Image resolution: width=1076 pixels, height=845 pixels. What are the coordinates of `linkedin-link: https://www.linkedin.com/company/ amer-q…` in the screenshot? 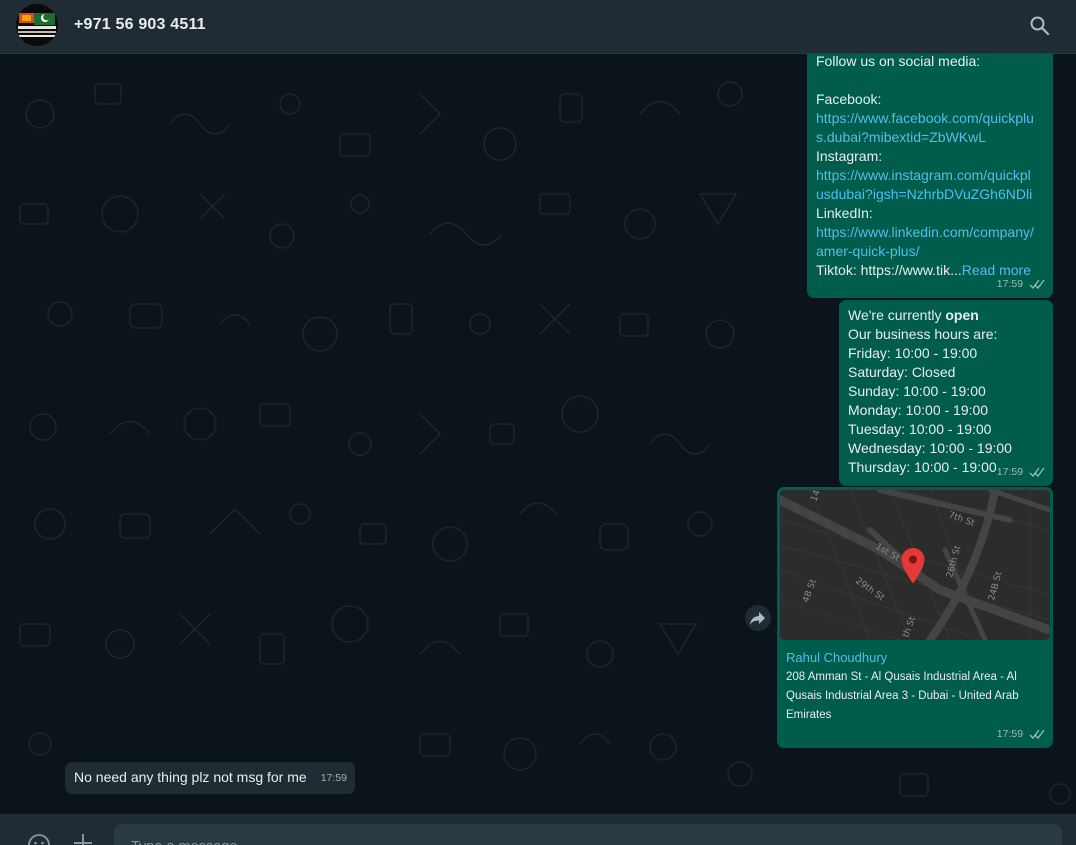 It's located at (930, 242).